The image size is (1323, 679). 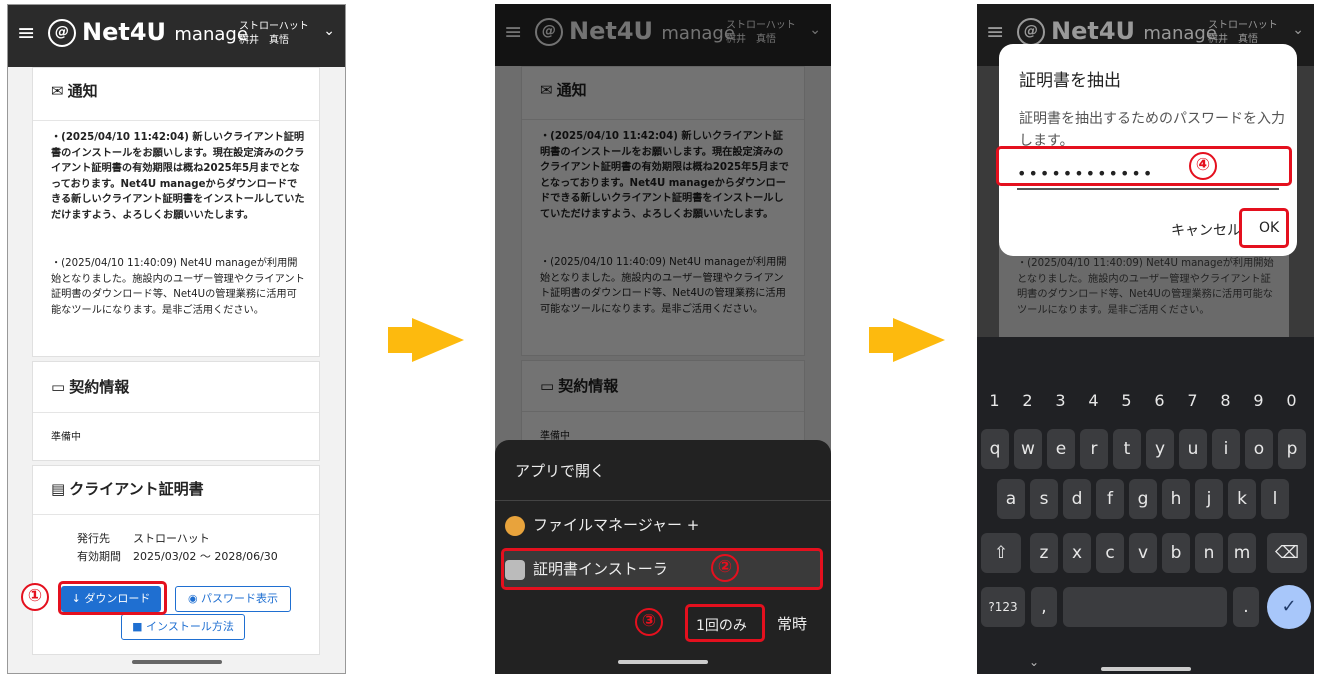 I want to click on key: z, so click(x=1044, y=553).